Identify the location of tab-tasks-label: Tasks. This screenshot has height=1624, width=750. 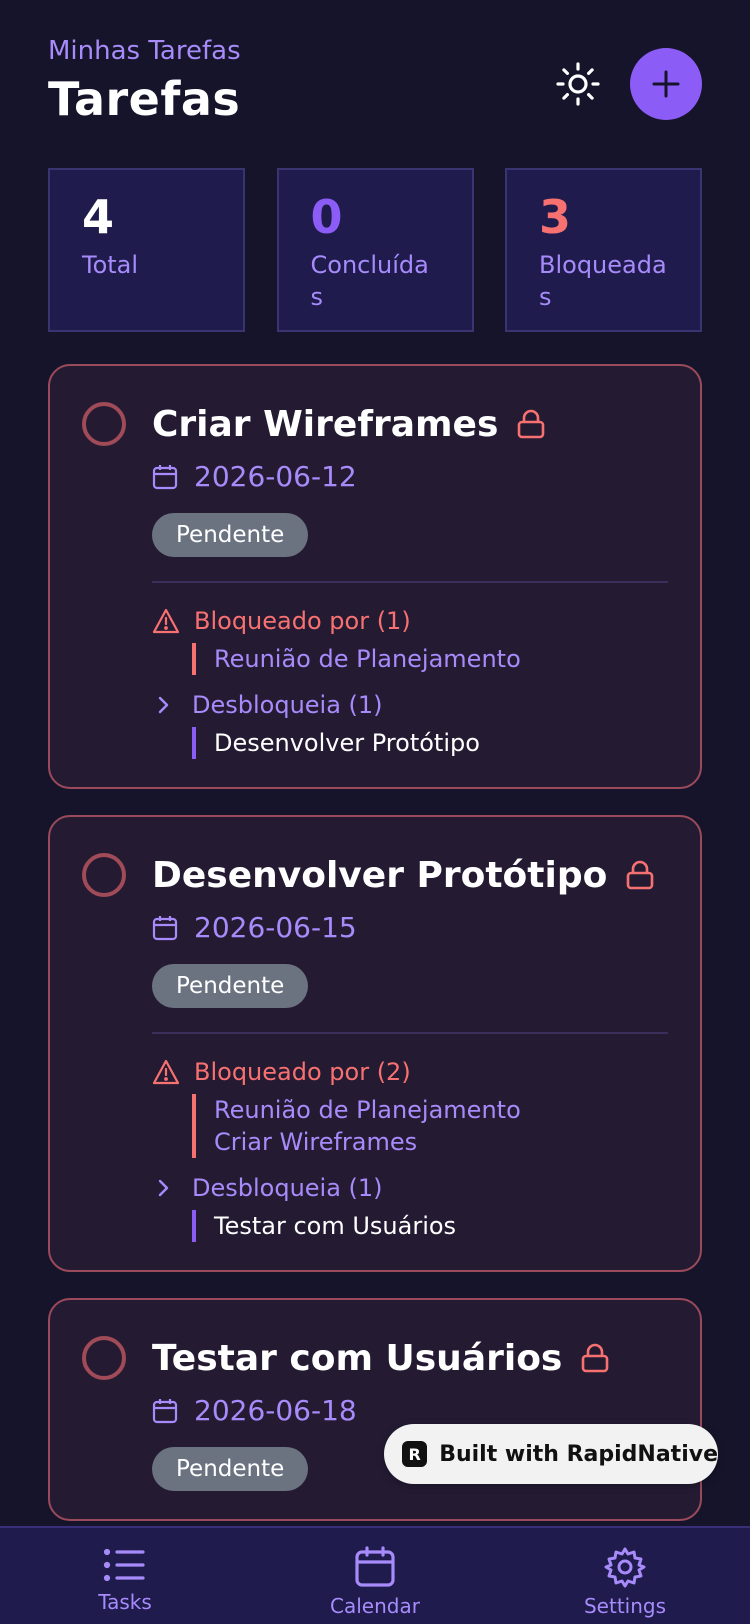
(125, 1602).